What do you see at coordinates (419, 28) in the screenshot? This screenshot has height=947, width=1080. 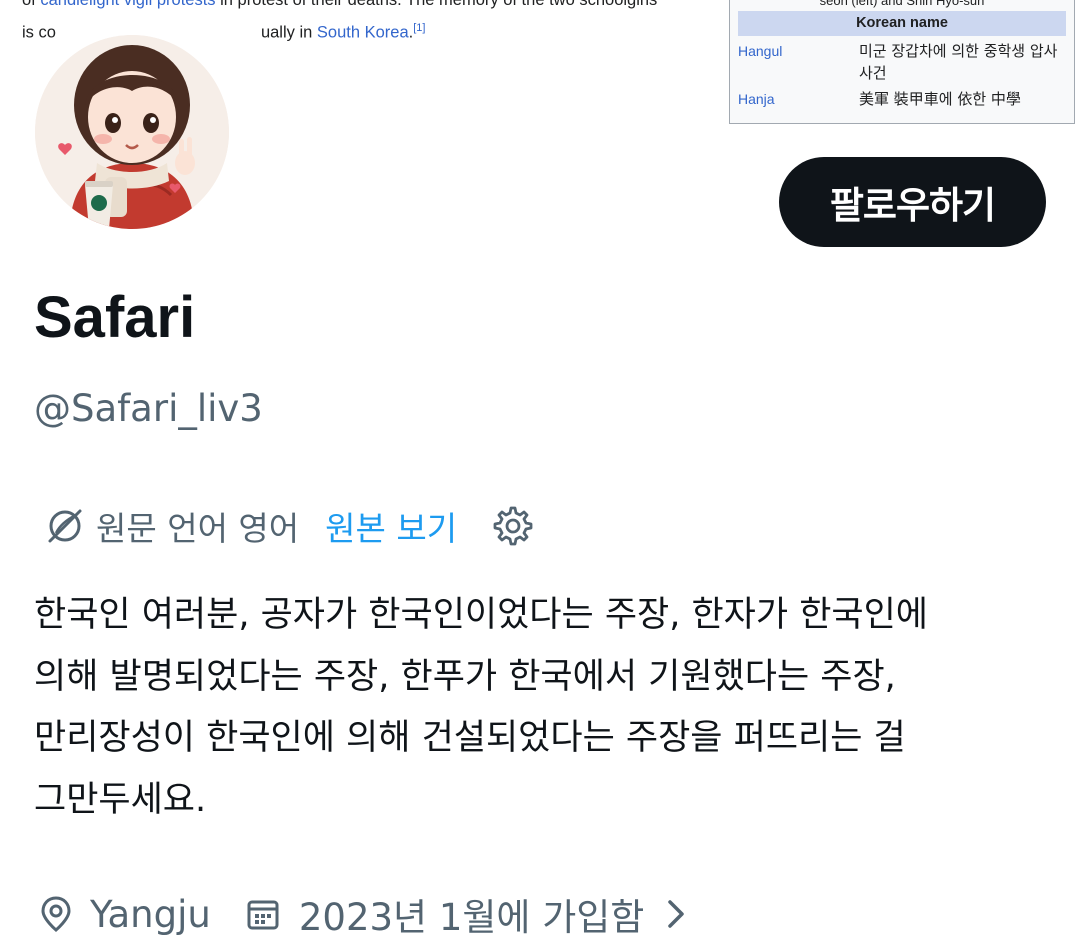 I see `banner-reference: [1]` at bounding box center [419, 28].